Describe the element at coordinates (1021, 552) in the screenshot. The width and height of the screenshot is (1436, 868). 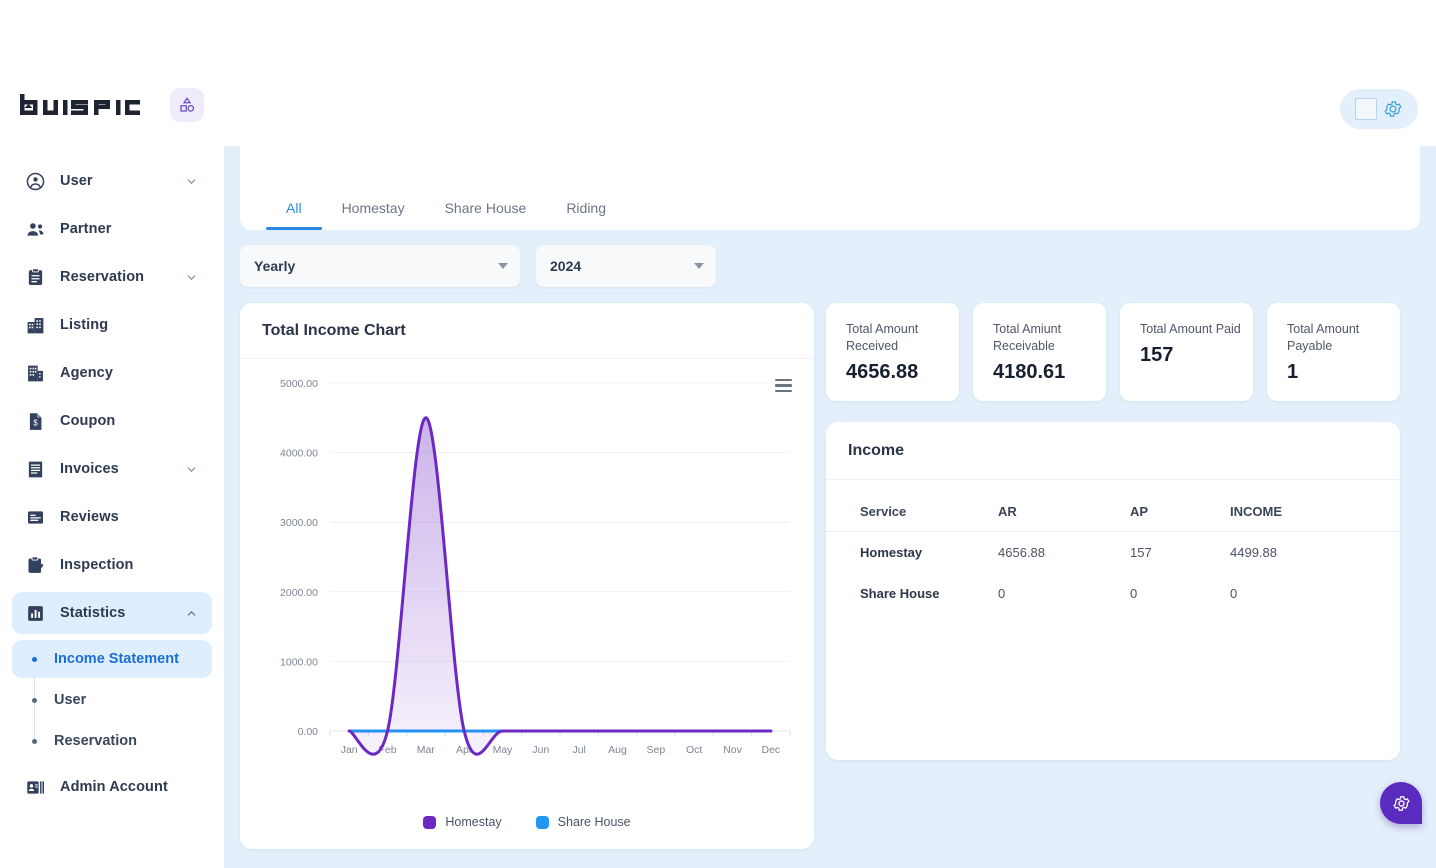
I see `cell-ar: 4656.88` at that location.